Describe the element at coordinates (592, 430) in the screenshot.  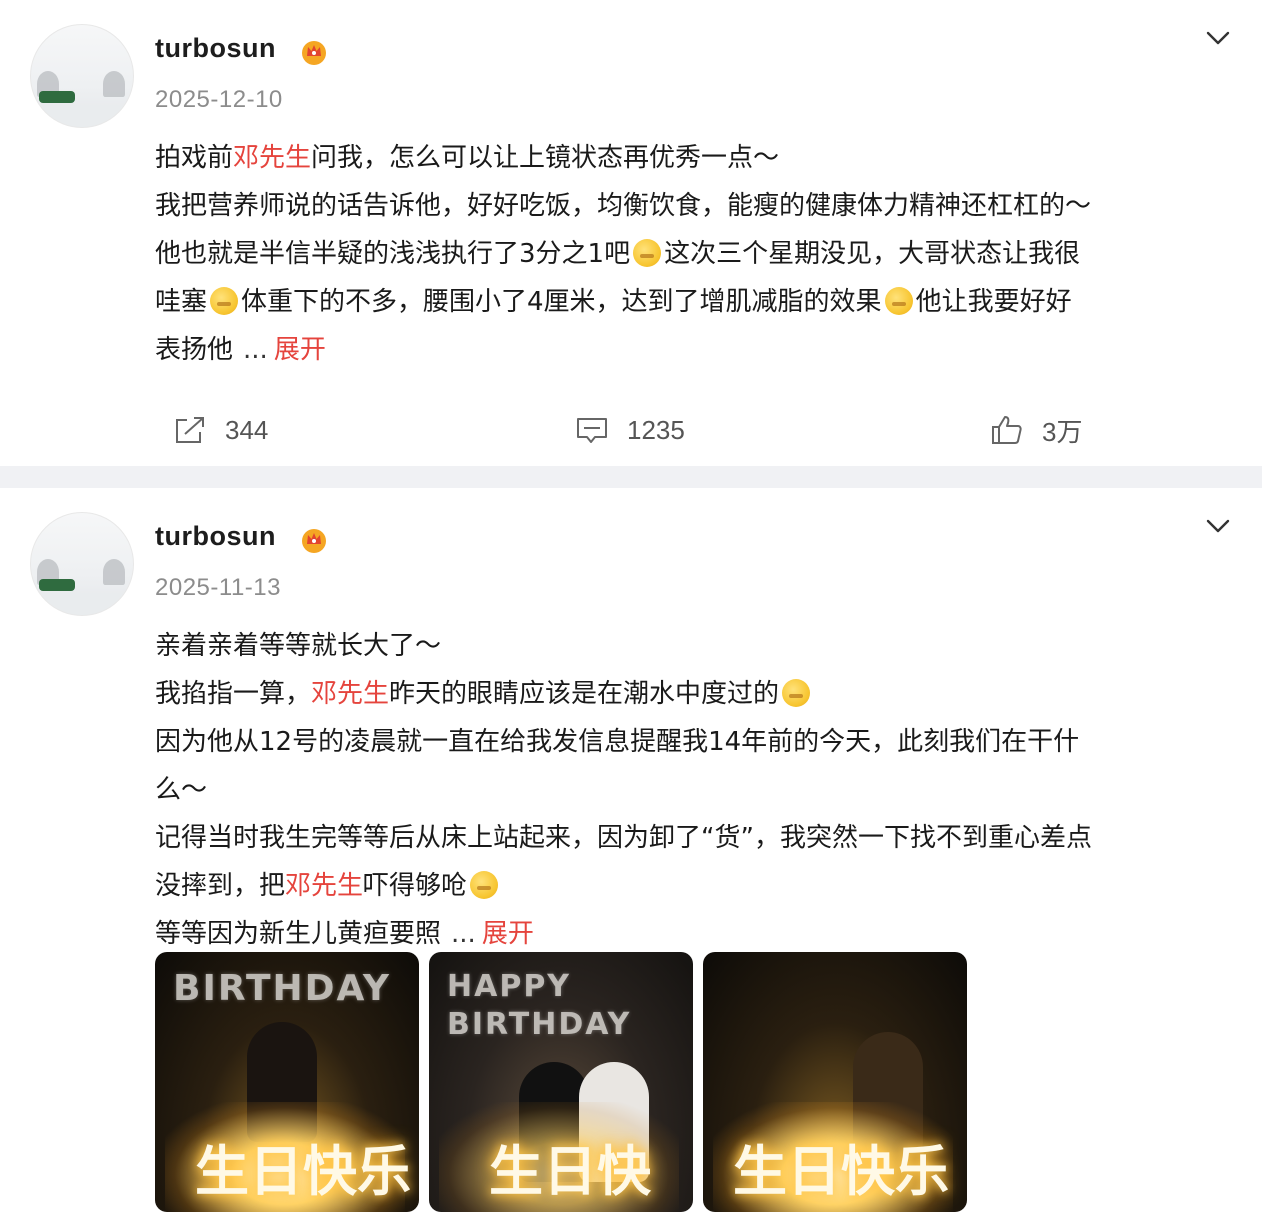
I see `comment-icon` at that location.